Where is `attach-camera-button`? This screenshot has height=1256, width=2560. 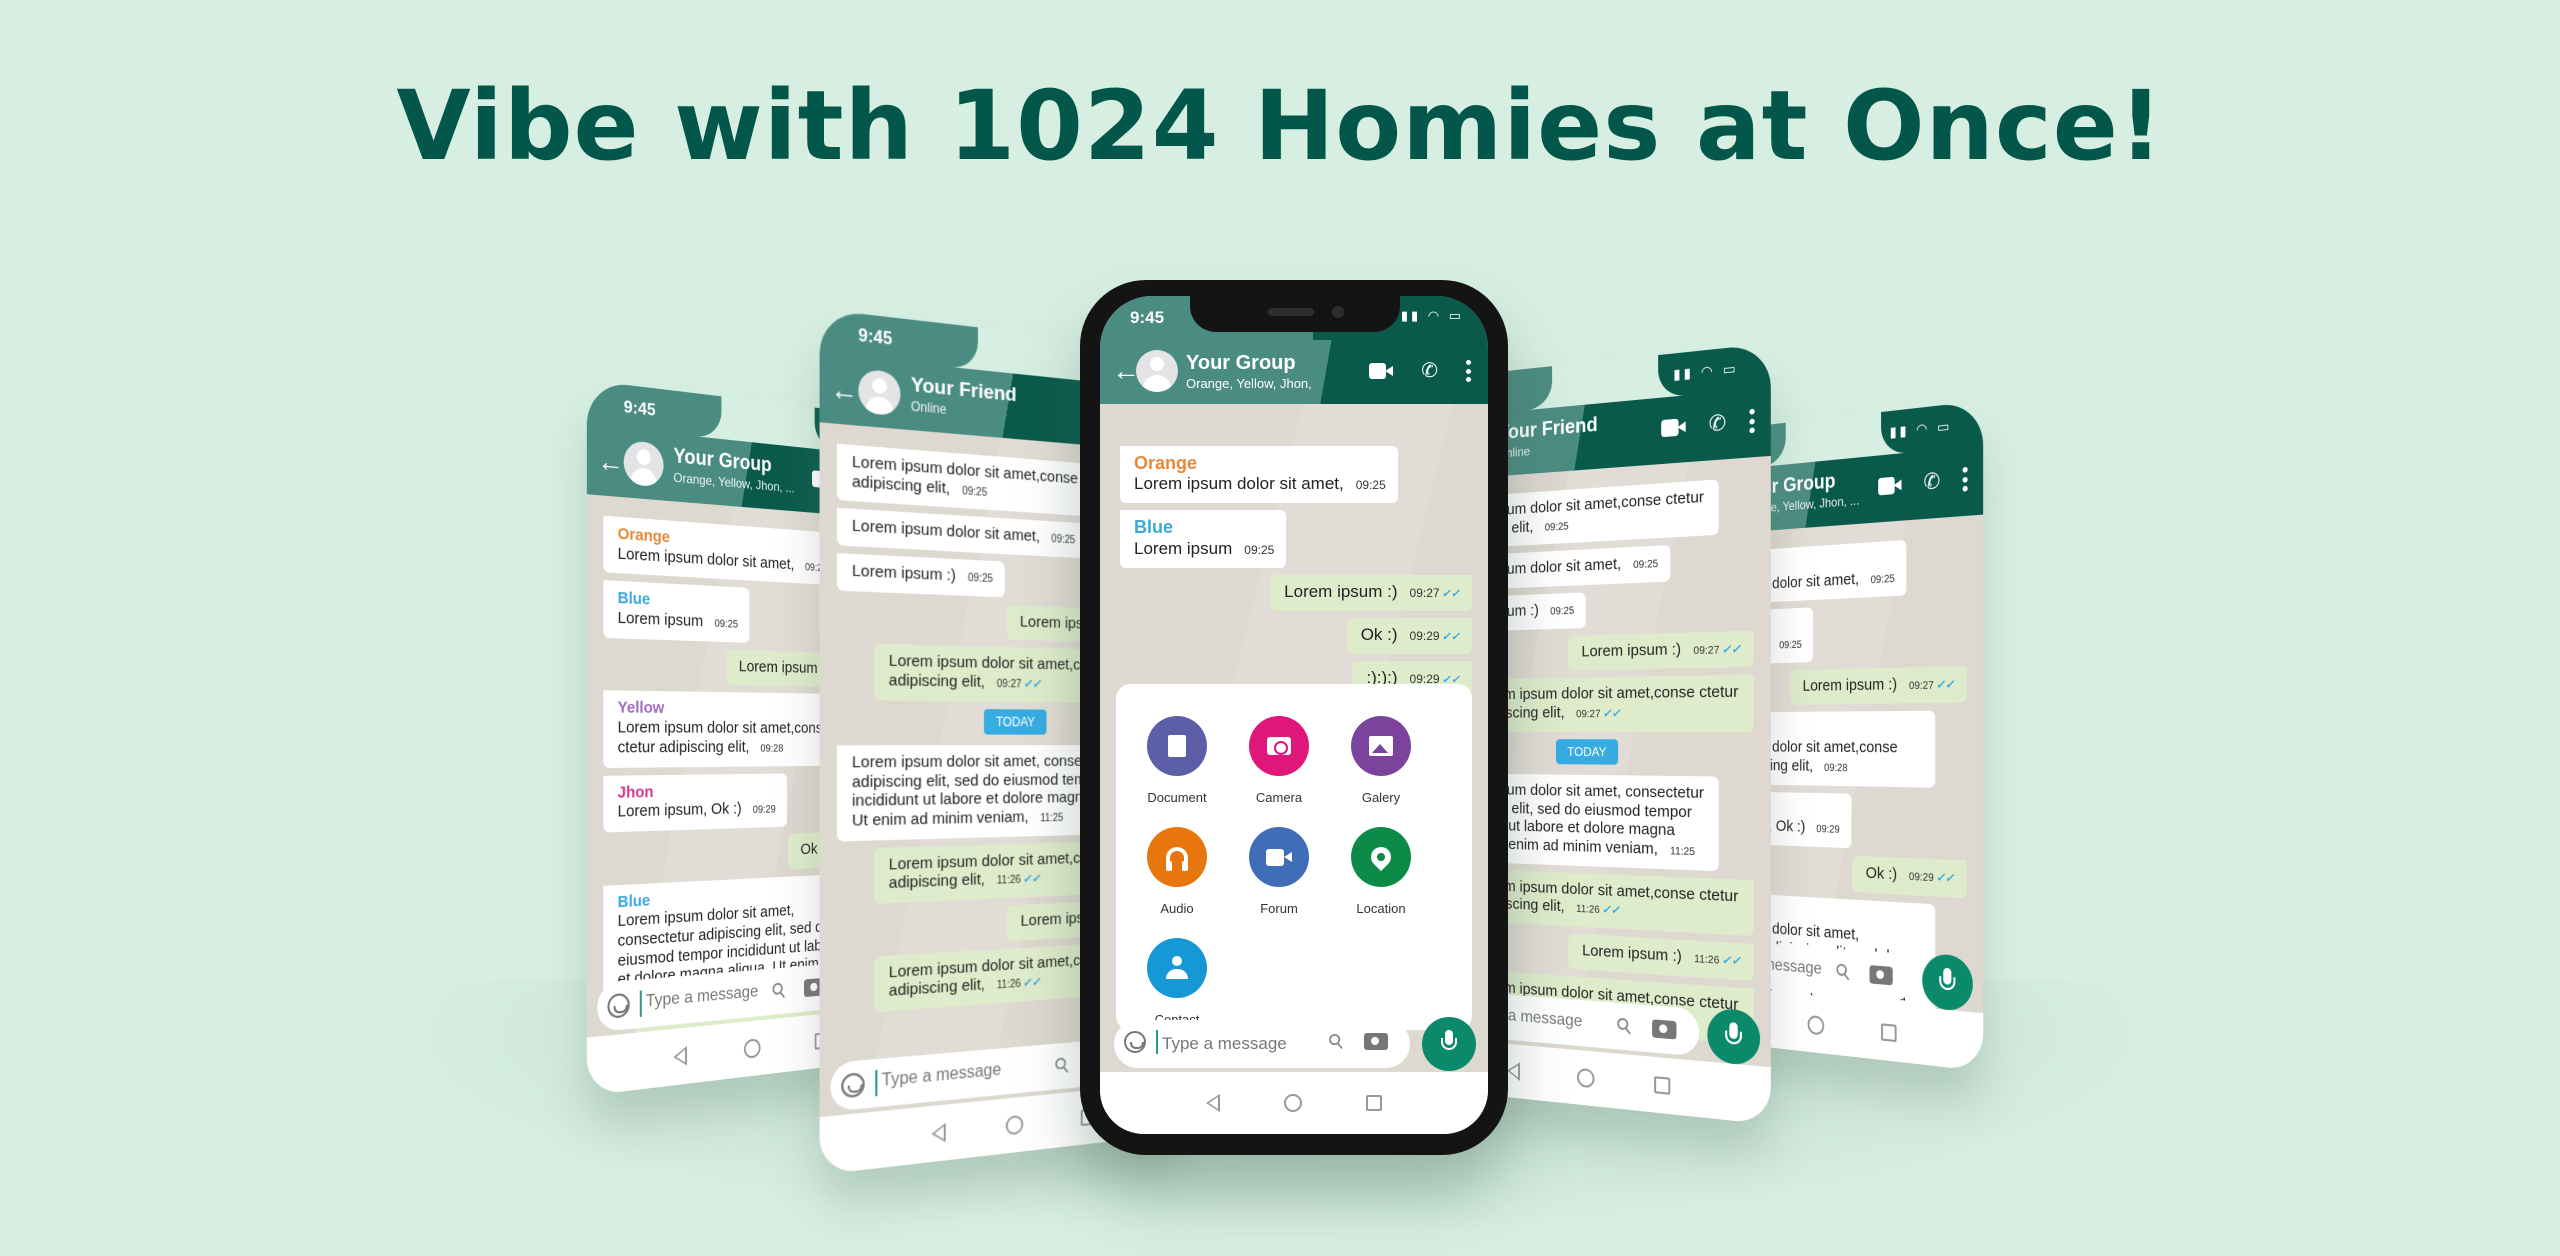
attach-camera-button is located at coordinates (1279, 746).